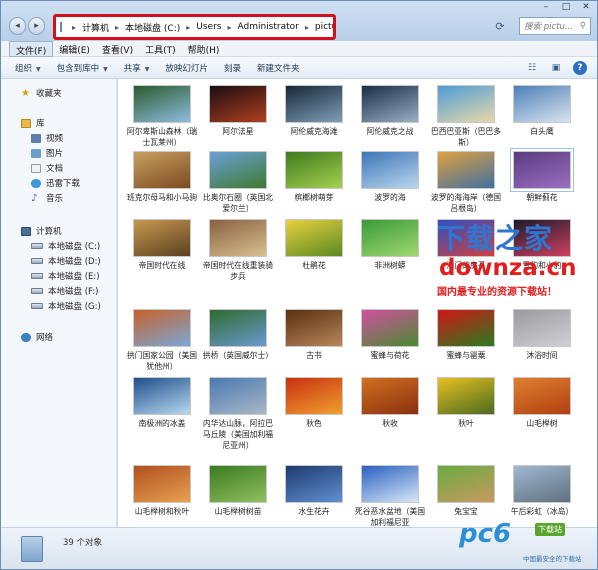 The width and height of the screenshot is (598, 570). What do you see at coordinates (82, 68) in the screenshot?
I see `include-in-library-button: 包含到库中 ▼` at bounding box center [82, 68].